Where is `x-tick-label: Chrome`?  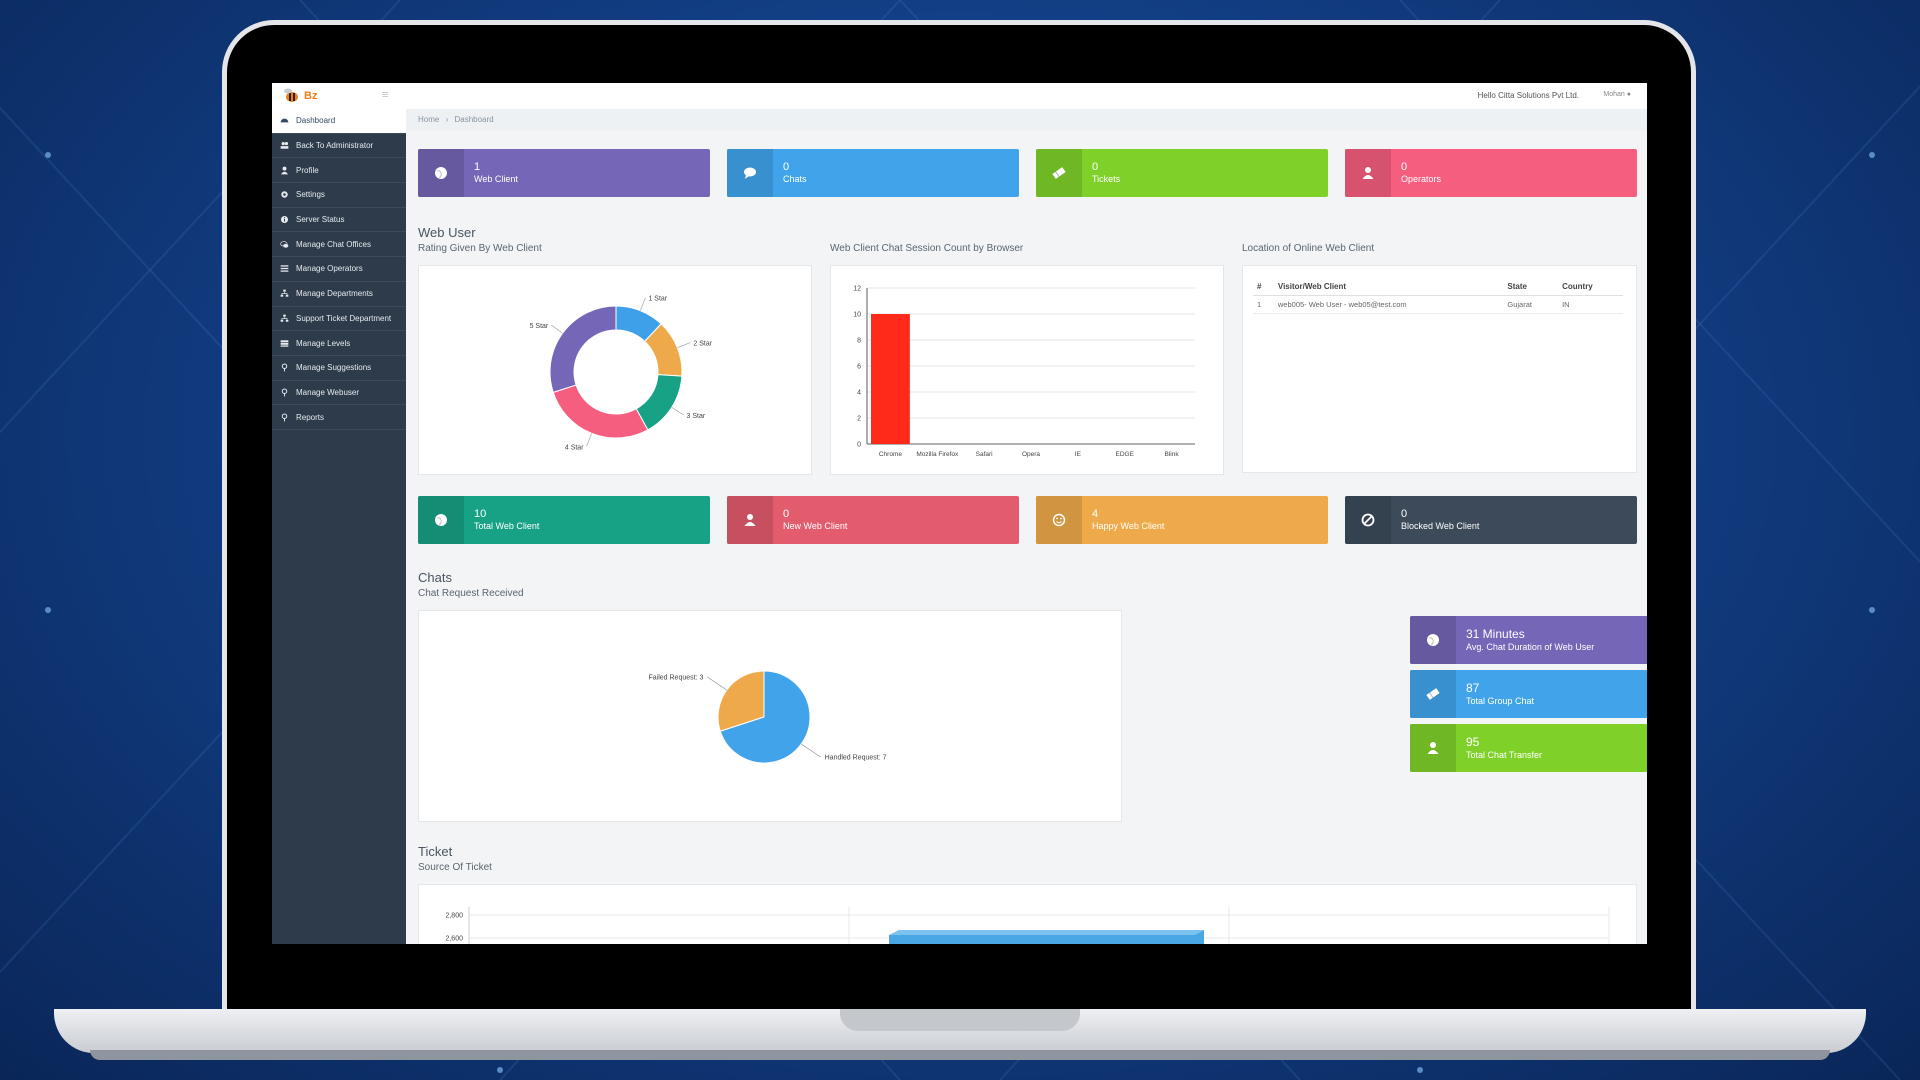
x-tick-label: Chrome is located at coordinates (891, 454).